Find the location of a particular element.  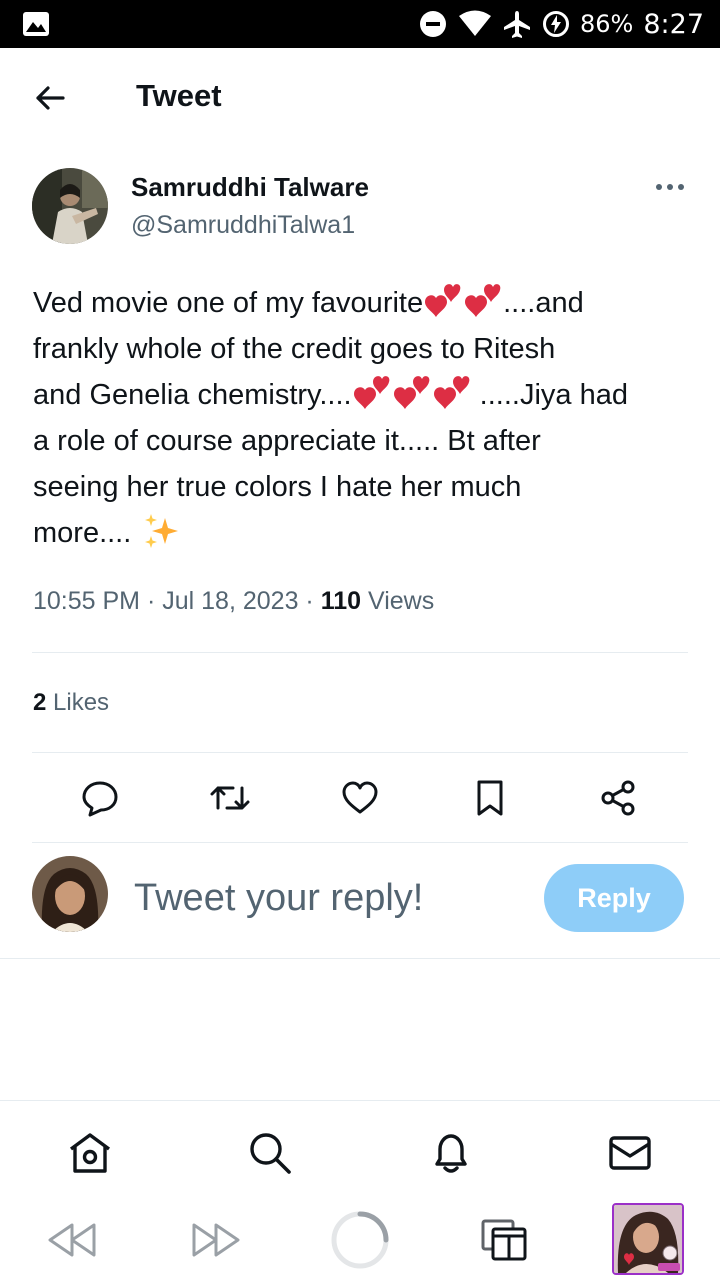

nav-search is located at coordinates (270, 1153).